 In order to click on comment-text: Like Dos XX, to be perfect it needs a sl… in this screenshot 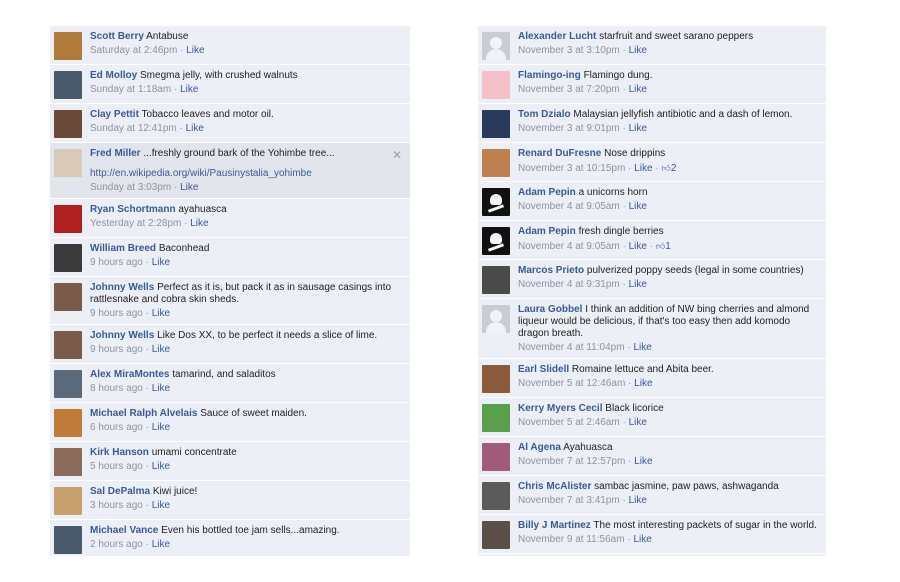, I will do `click(267, 335)`.